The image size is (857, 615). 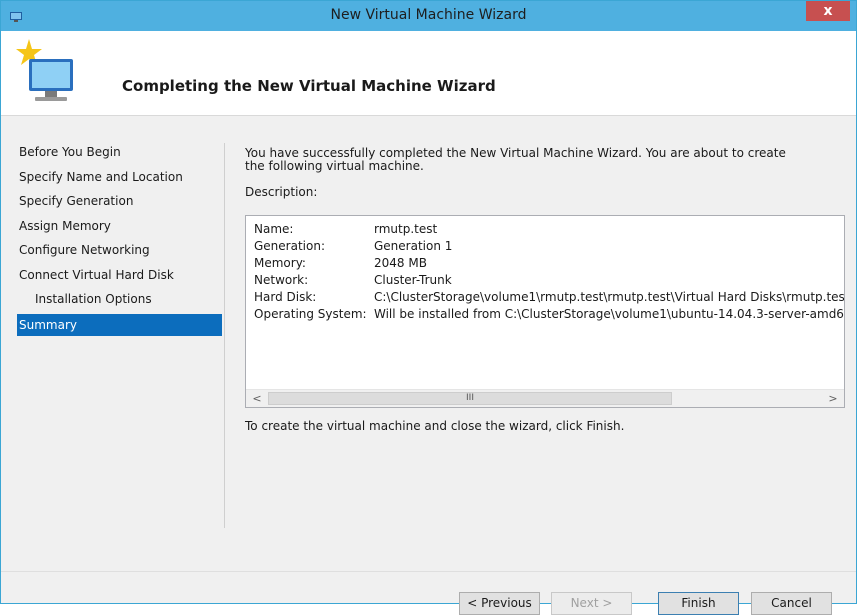 I want to click on nav-divider, so click(x=224, y=335).